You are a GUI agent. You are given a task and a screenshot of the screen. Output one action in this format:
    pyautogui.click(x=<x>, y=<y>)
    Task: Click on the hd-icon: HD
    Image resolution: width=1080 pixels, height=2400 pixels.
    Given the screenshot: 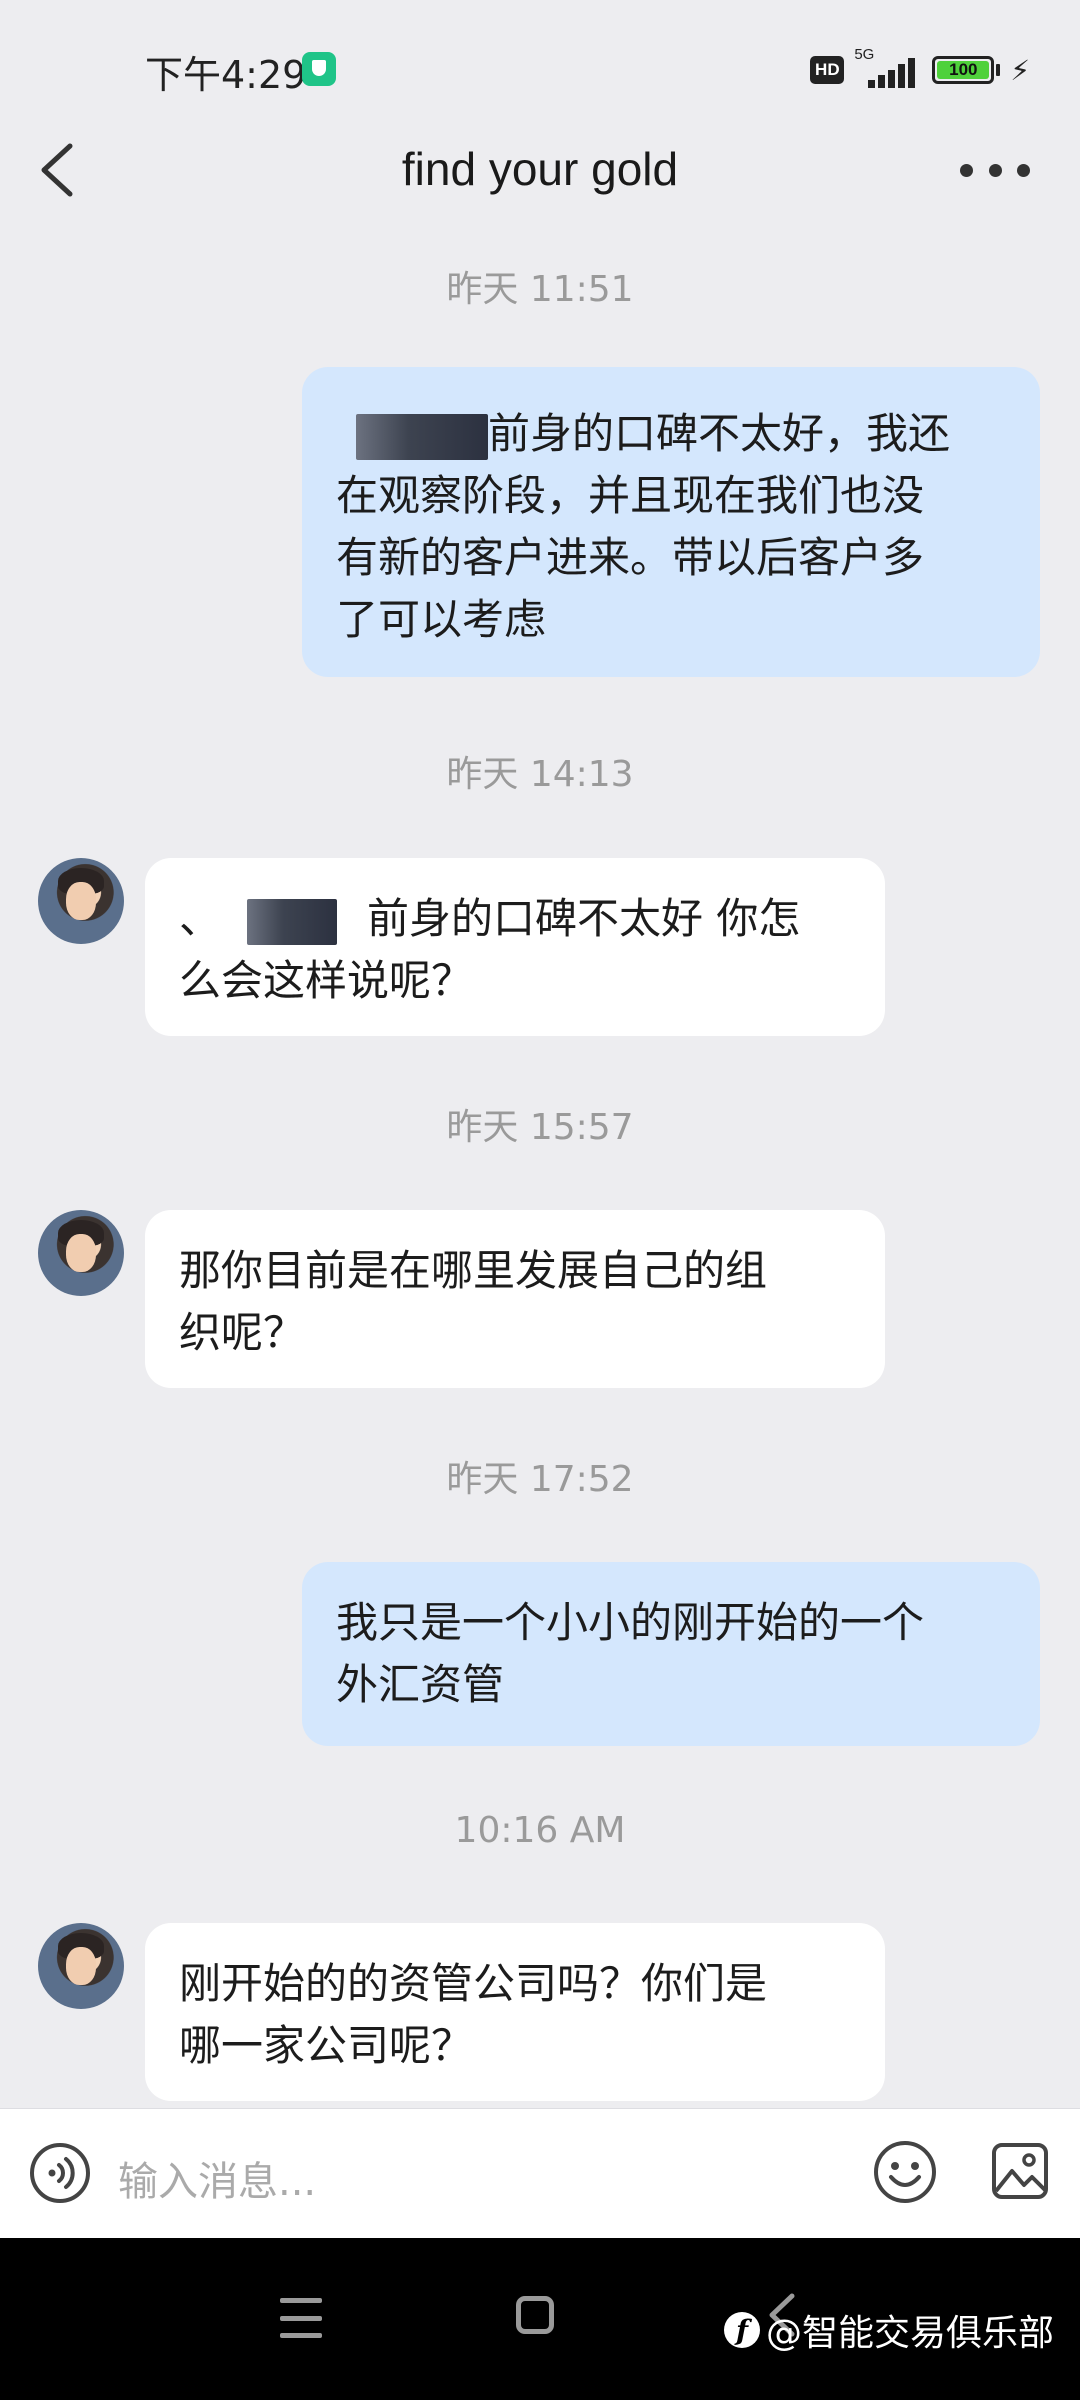 What is the action you would take?
    pyautogui.click(x=827, y=70)
    